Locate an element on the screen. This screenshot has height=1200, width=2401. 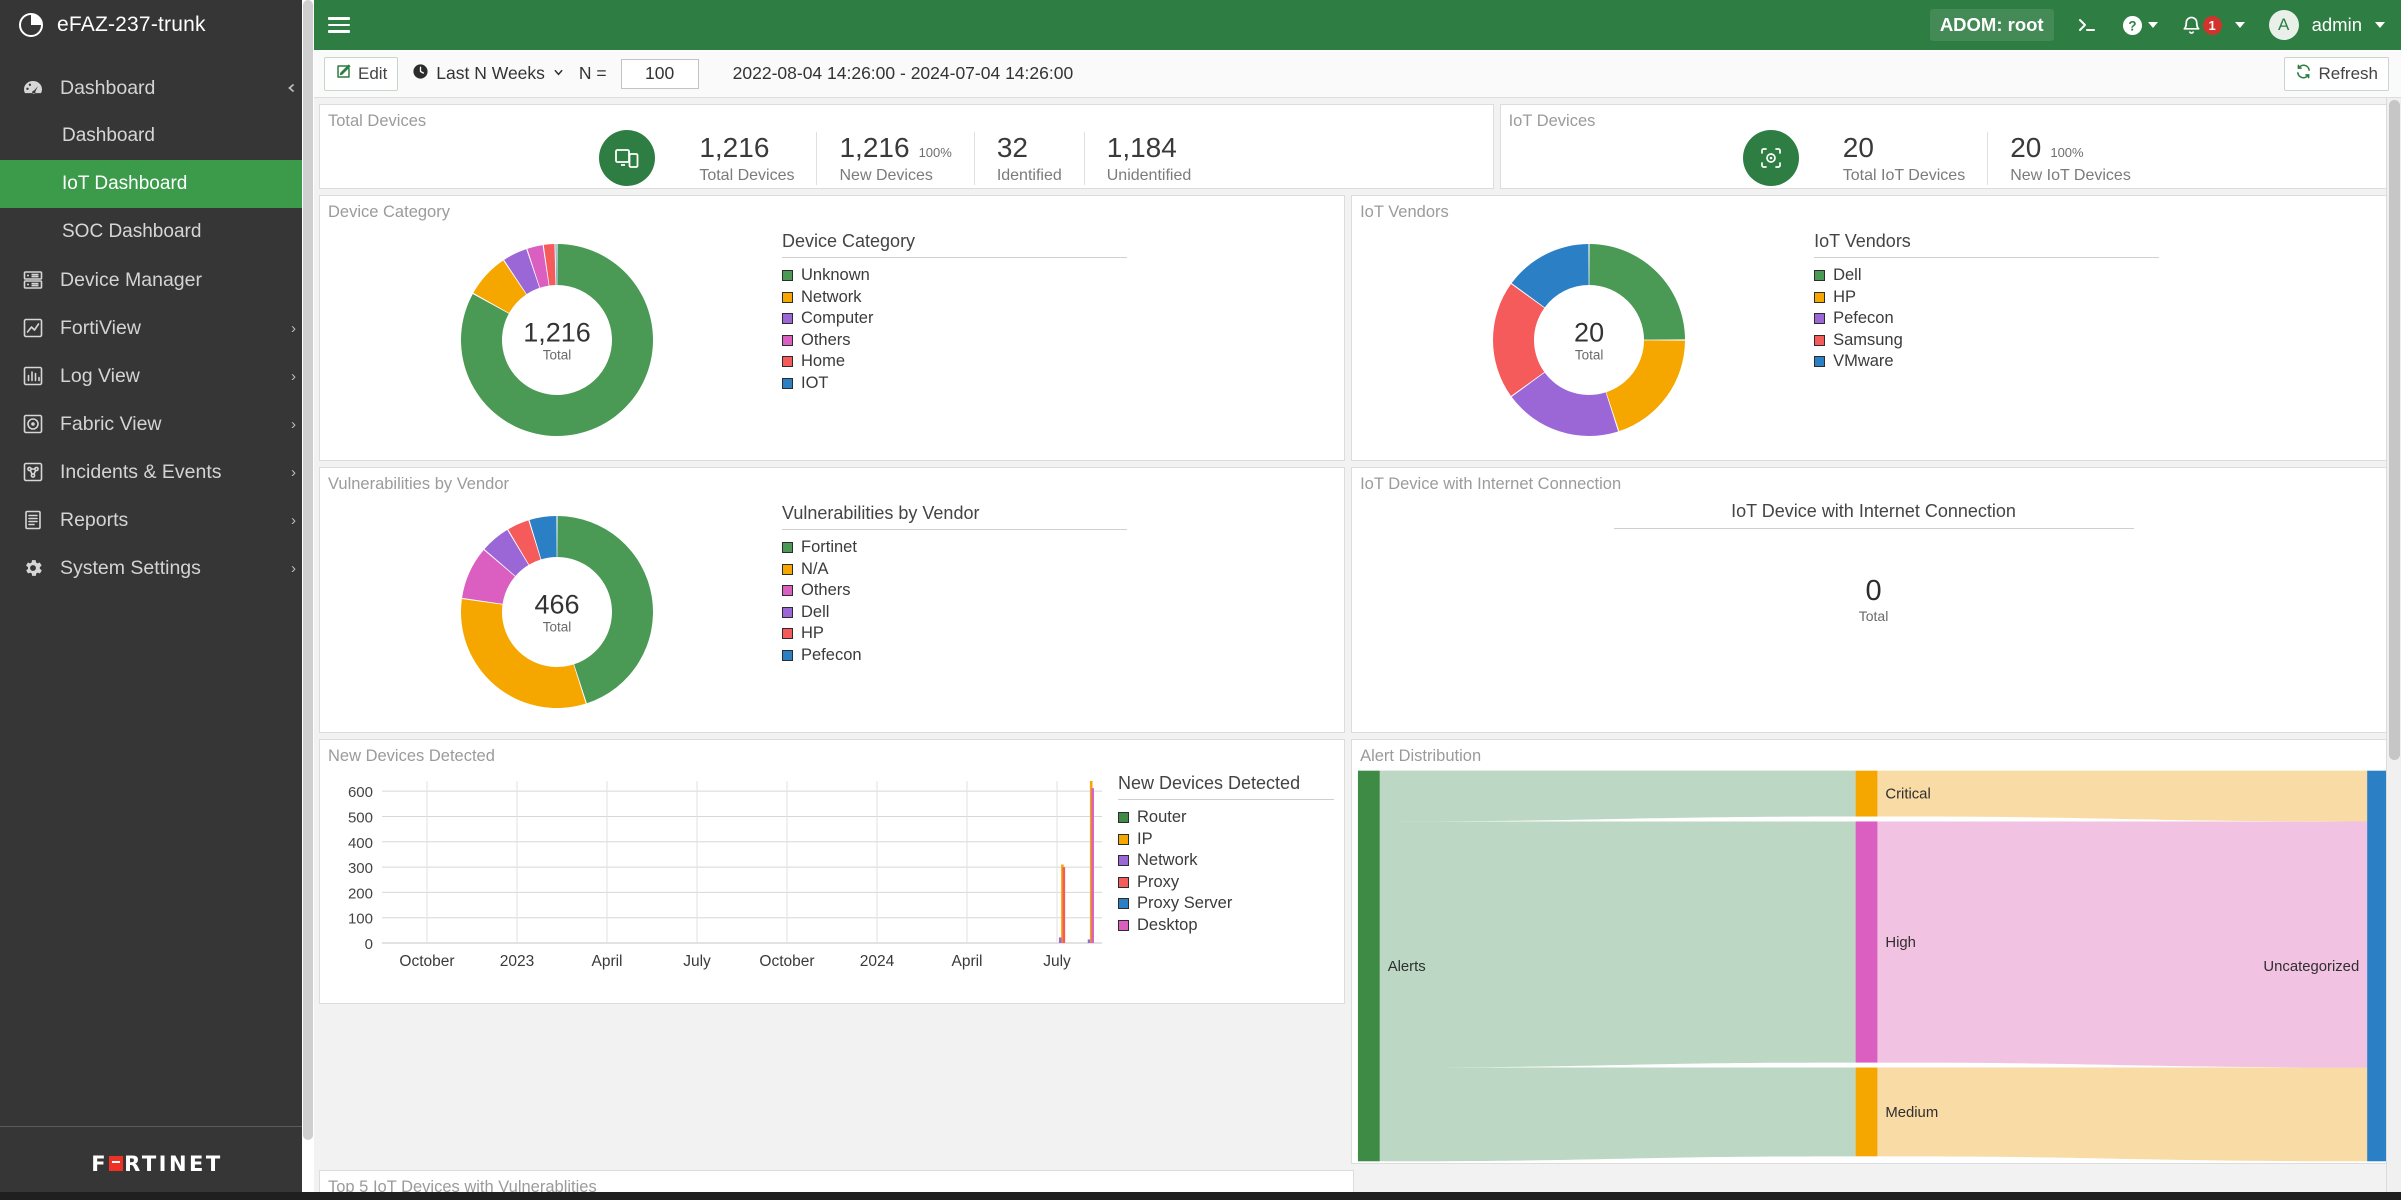
n-input is located at coordinates (659, 73).